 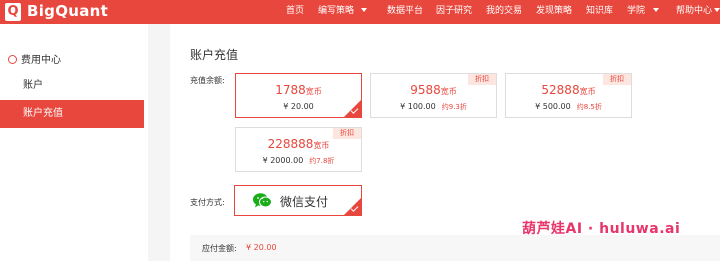 I want to click on wallet-icon, so click(x=12, y=59).